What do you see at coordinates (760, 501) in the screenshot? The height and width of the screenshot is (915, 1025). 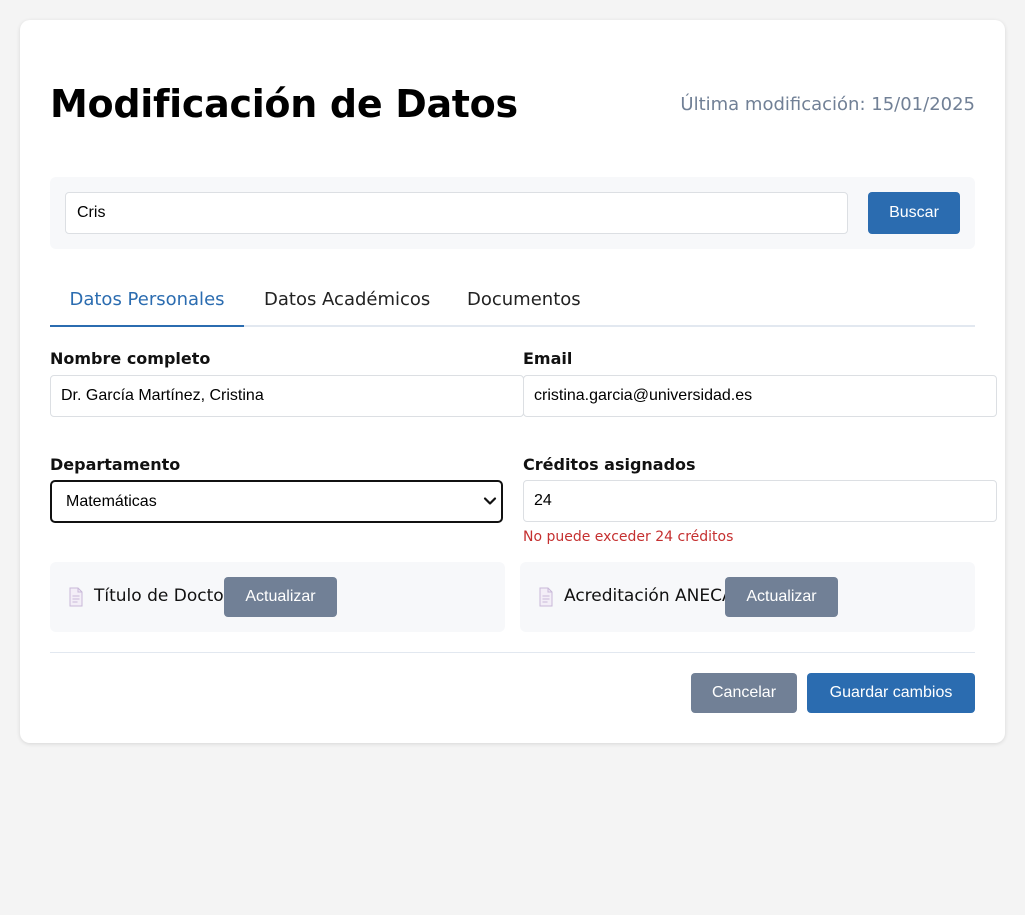 I see `credits-field` at bounding box center [760, 501].